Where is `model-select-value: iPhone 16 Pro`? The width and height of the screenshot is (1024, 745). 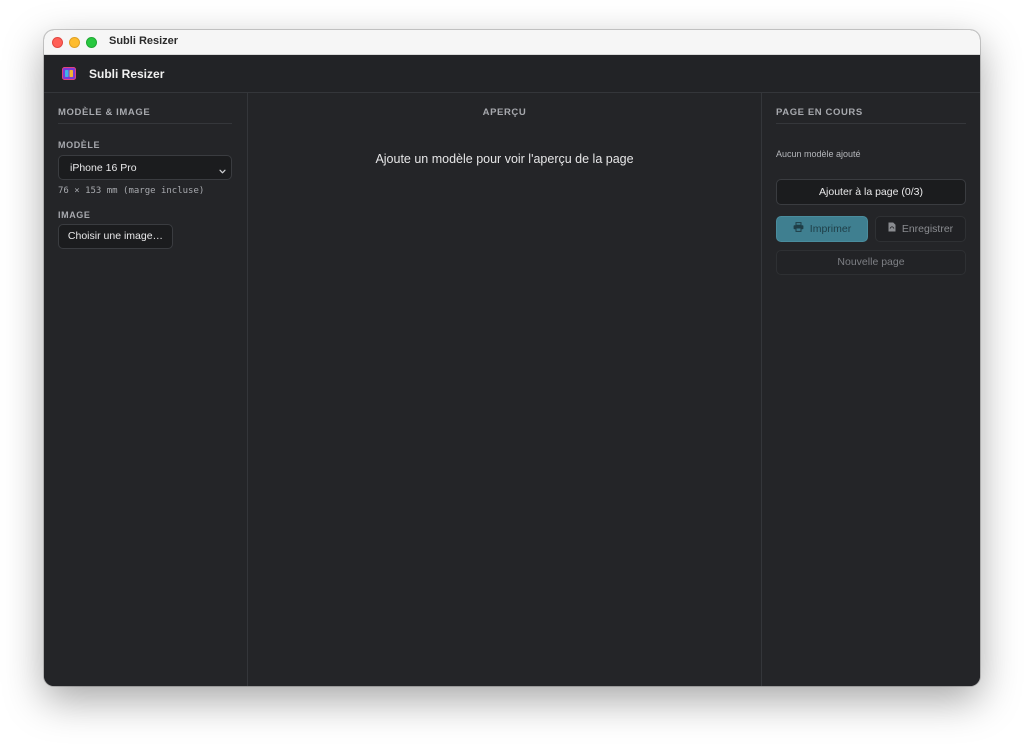
model-select-value: iPhone 16 Pro is located at coordinates (103, 168).